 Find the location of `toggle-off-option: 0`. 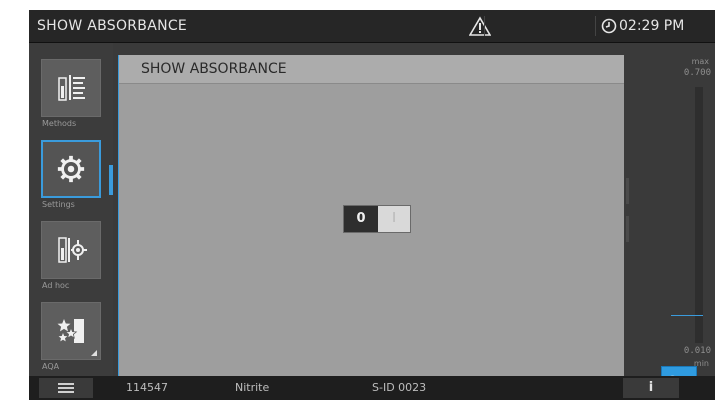

toggle-off-option: 0 is located at coordinates (361, 219).